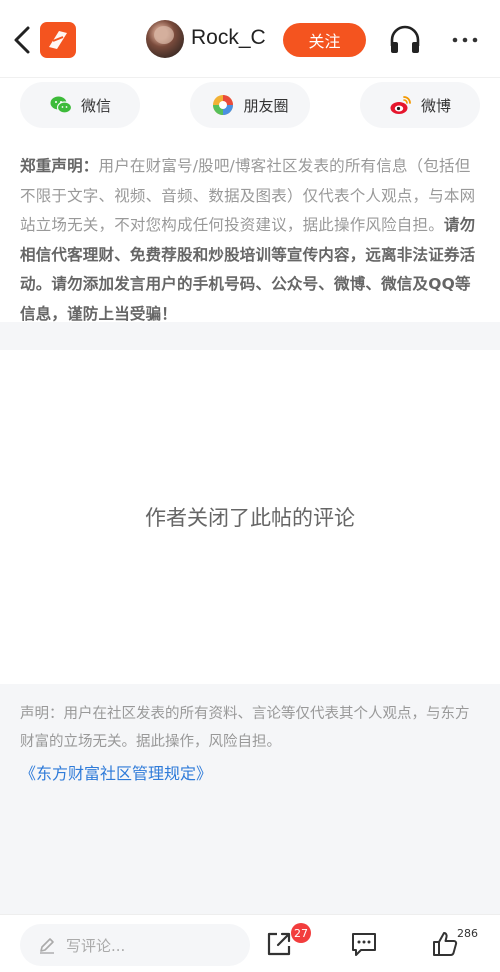 The height and width of the screenshot is (972, 500). Describe the element at coordinates (228, 38) in the screenshot. I see `username: Rock_C` at that location.